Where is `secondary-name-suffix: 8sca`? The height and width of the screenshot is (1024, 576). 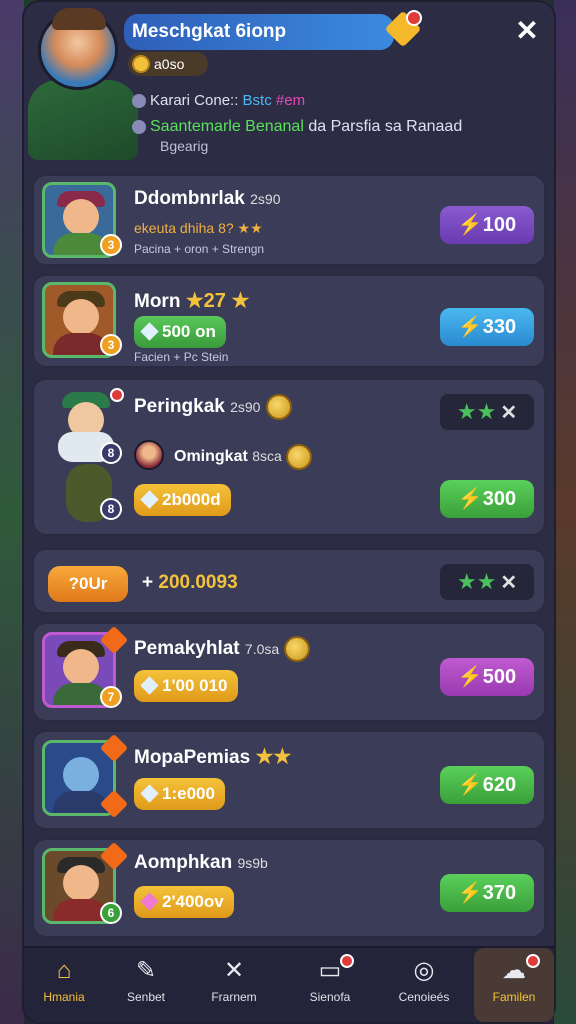
secondary-name-suffix: 8sca is located at coordinates (267, 456).